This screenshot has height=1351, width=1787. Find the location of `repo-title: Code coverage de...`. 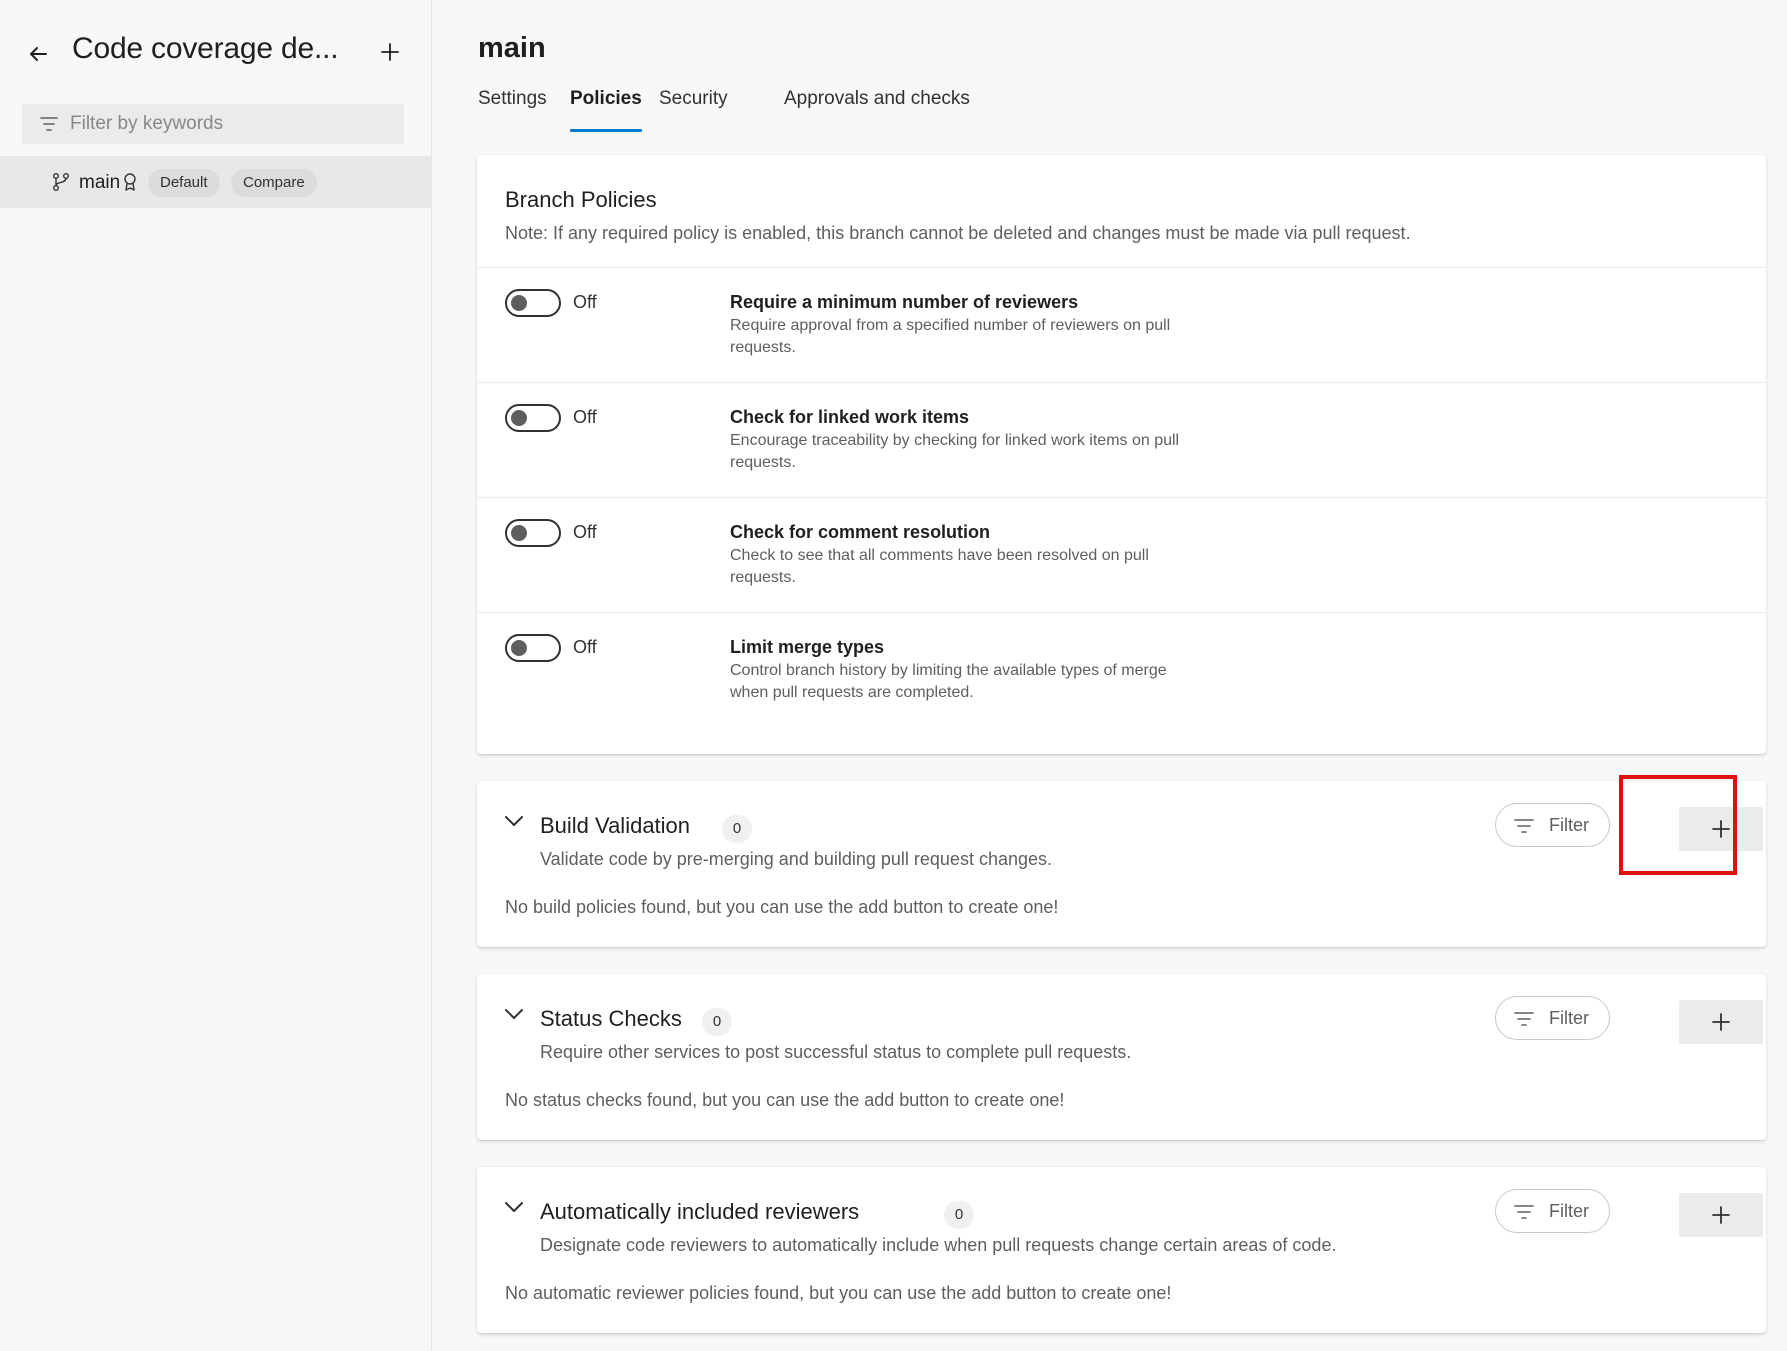

repo-title: Code coverage de... is located at coordinates (205, 48).